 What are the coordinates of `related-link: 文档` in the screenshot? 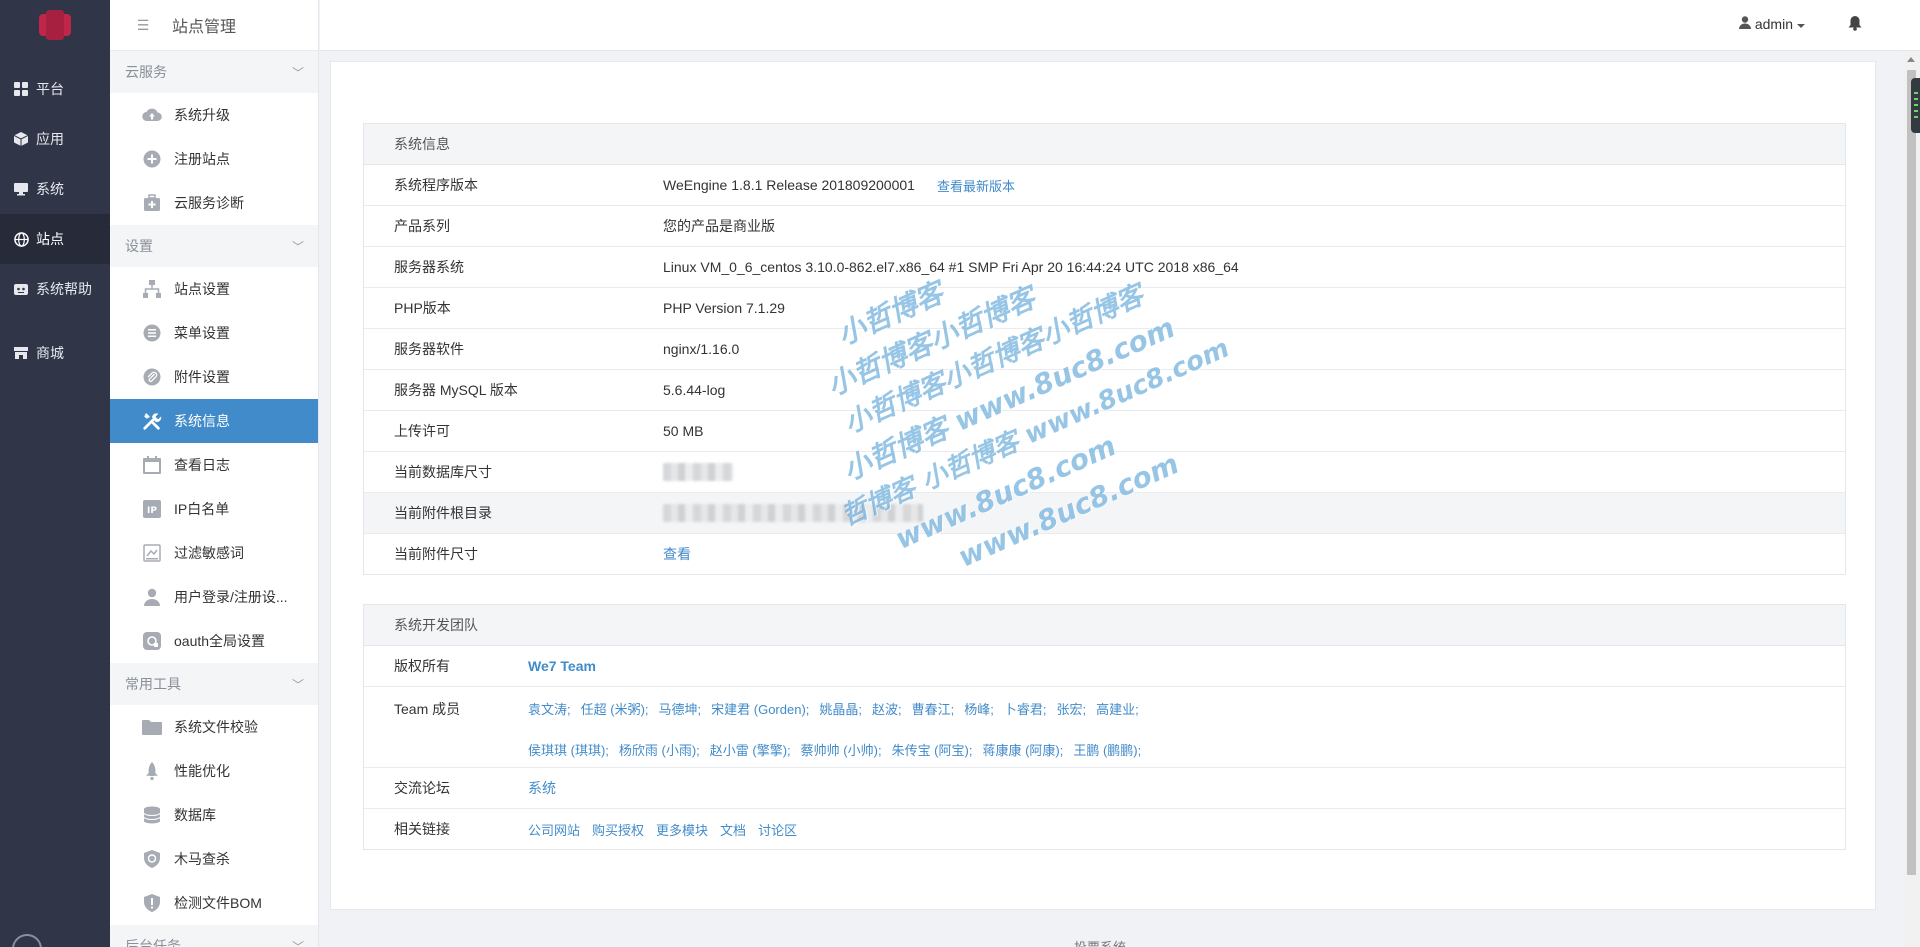 It's located at (733, 830).